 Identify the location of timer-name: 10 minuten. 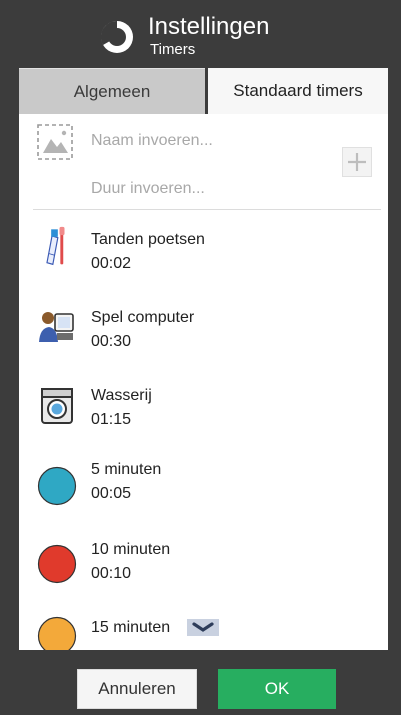
(131, 549).